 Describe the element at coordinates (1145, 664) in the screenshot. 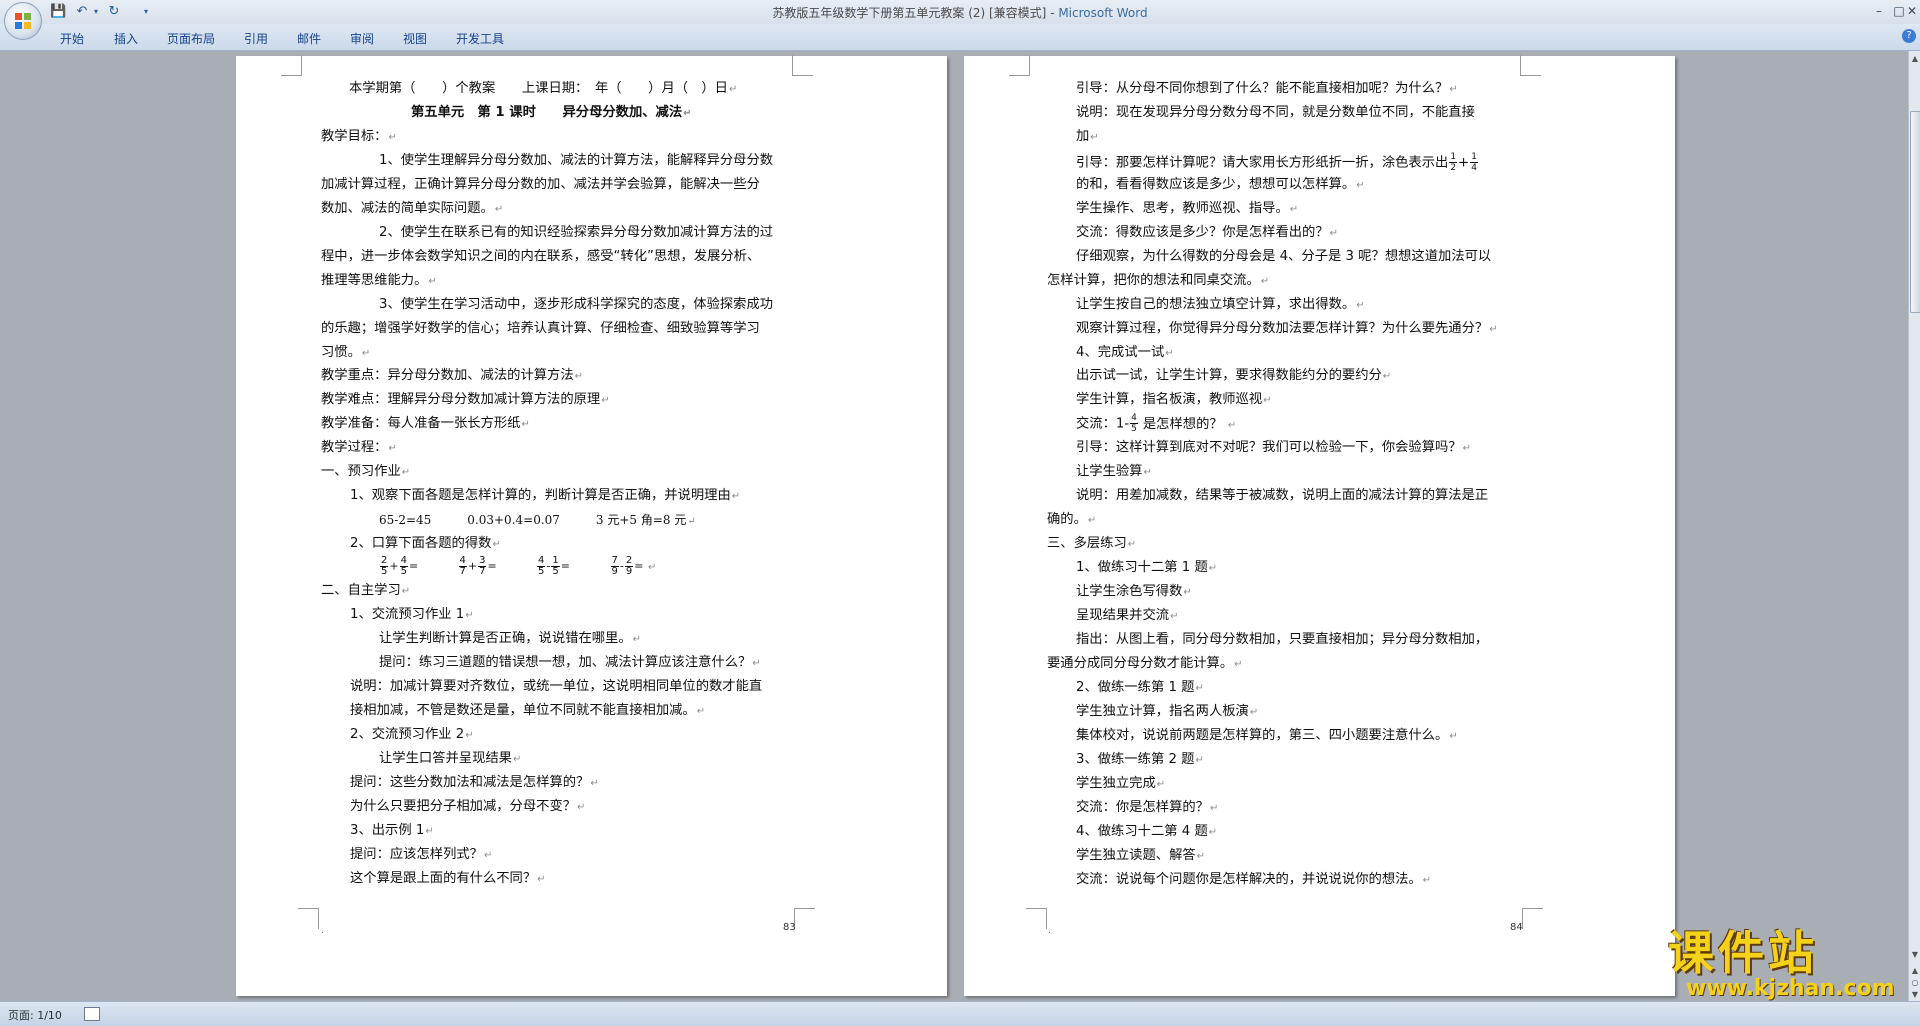

I see `text-line: 要通分成同分母分数才能计算。` at that location.